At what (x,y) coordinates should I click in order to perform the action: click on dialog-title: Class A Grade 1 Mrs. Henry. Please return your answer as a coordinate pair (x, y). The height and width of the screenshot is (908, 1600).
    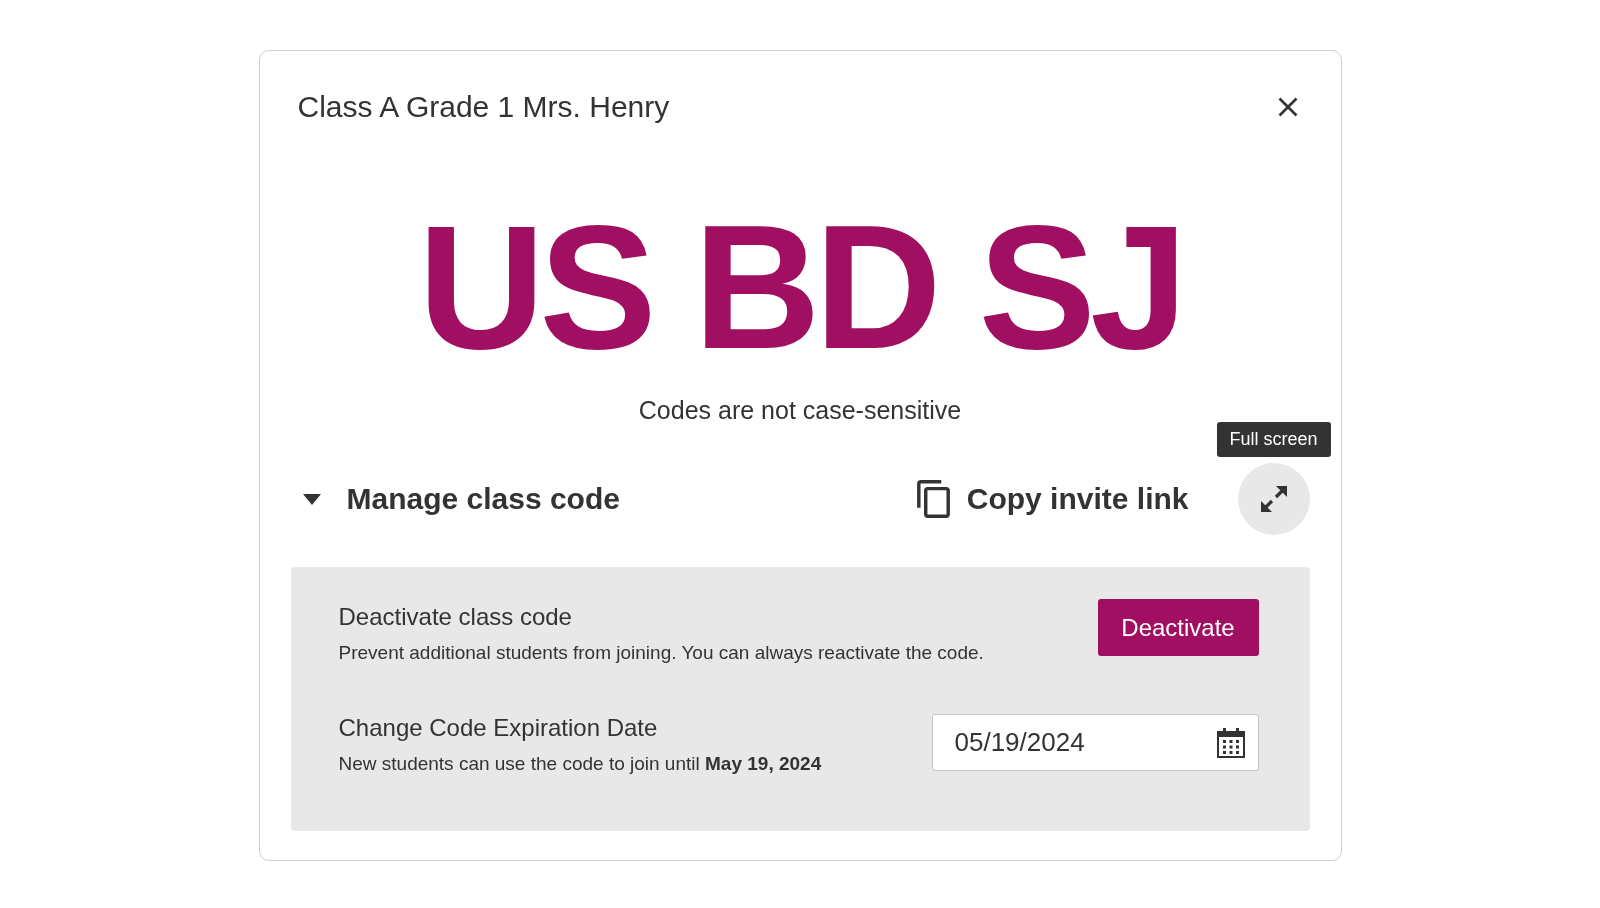
    Looking at the image, I should click on (483, 107).